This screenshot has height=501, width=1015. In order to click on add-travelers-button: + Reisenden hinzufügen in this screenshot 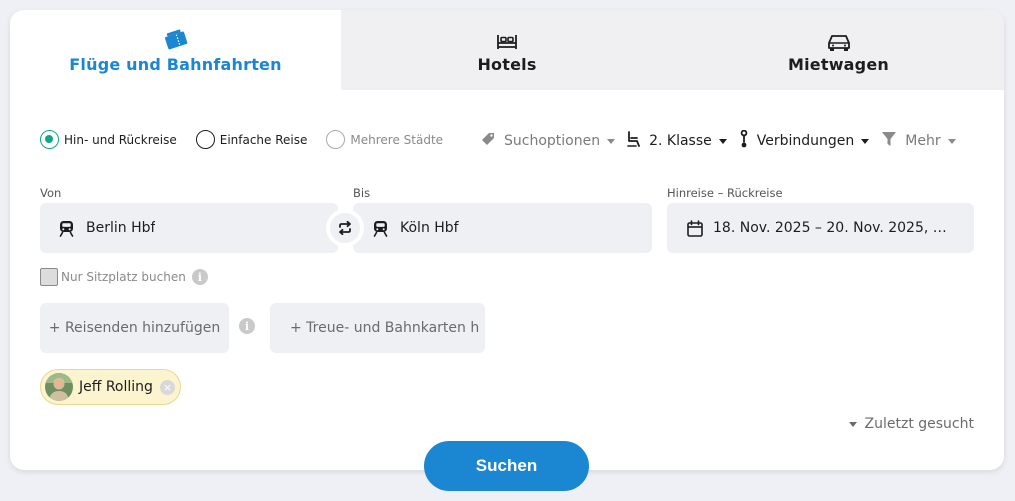, I will do `click(134, 328)`.